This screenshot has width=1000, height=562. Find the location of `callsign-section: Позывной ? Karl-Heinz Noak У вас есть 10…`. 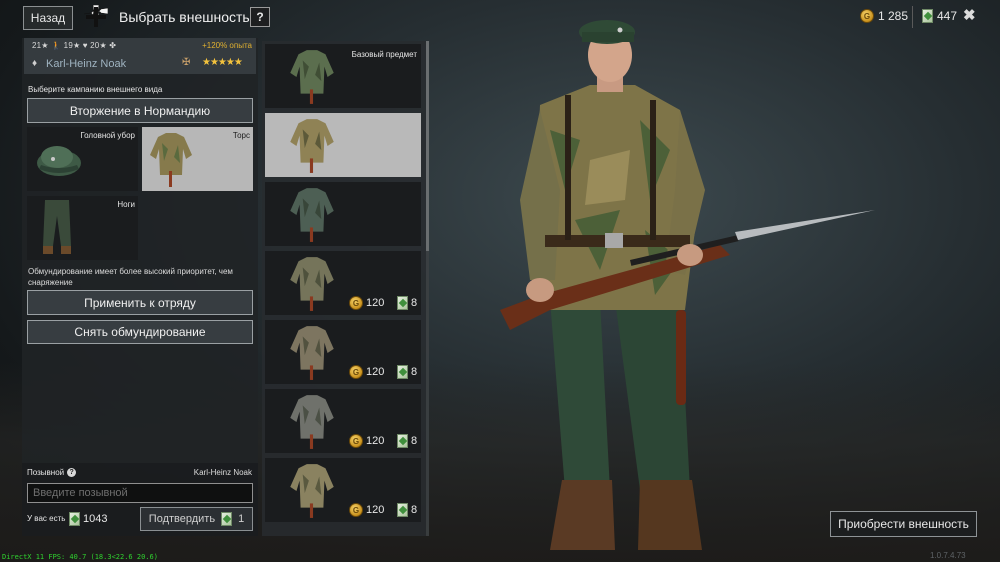

callsign-section: Позывной ? Karl-Heinz Noak У вас есть 10… is located at coordinates (140, 499).